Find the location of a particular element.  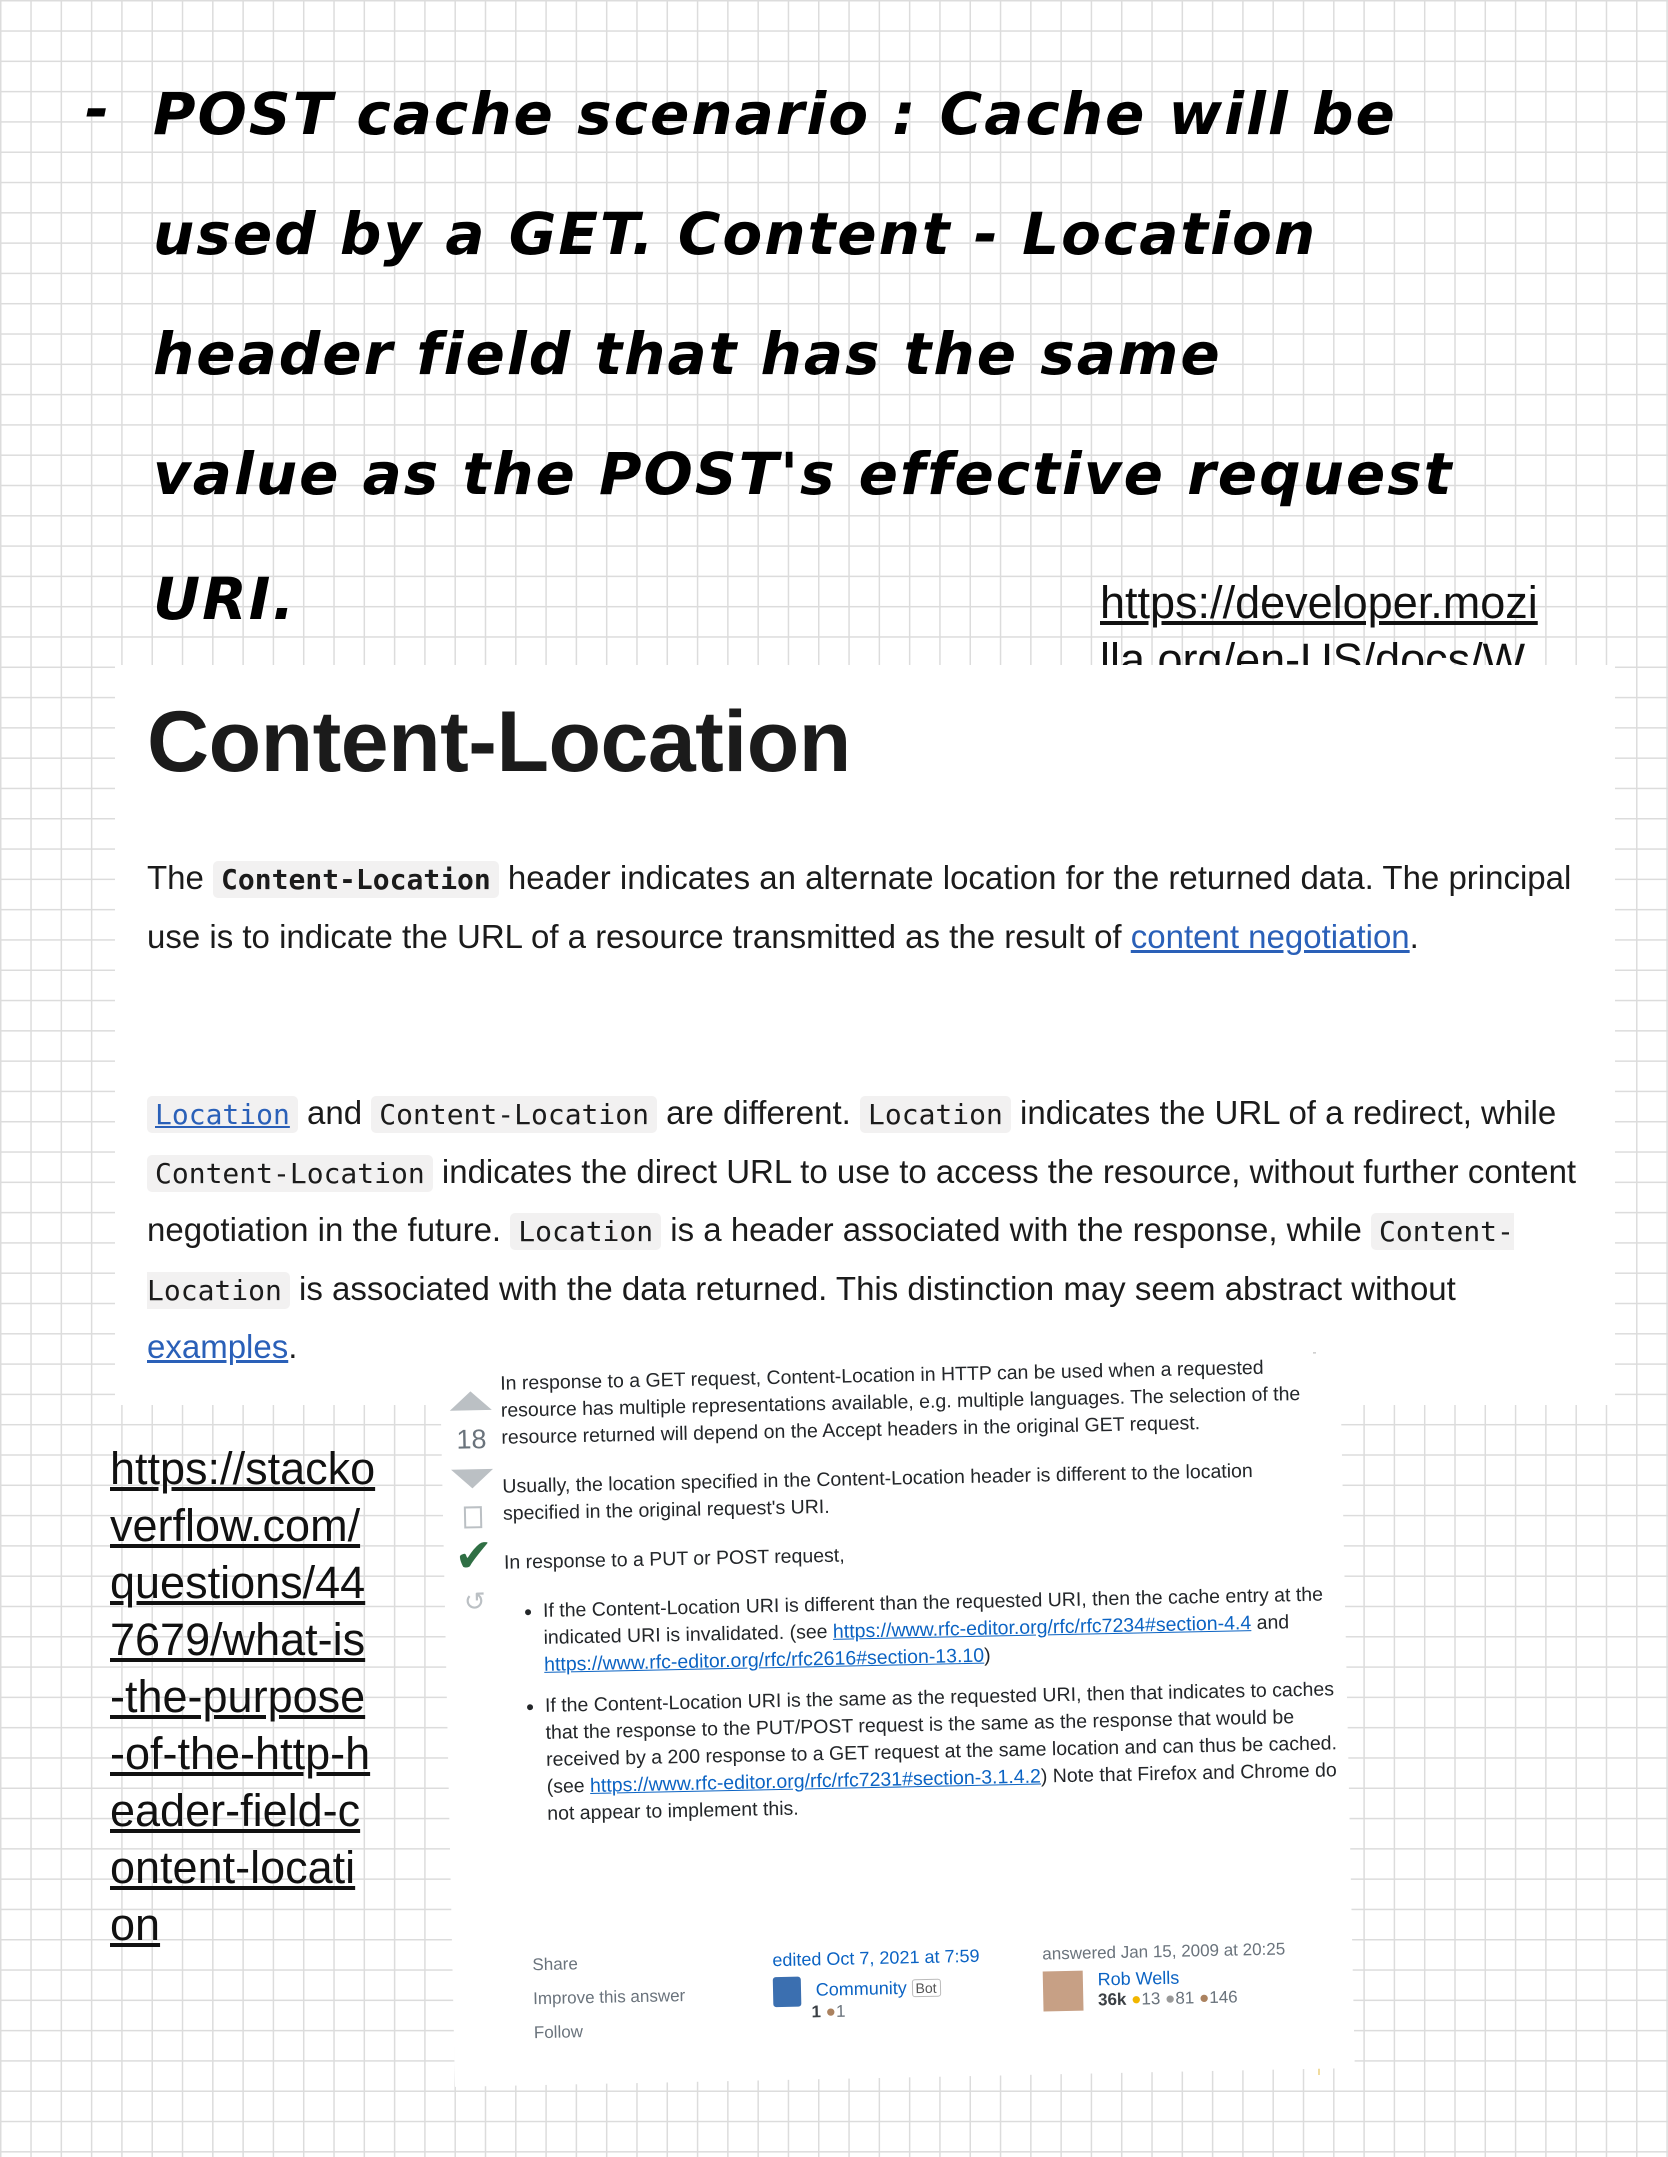

author-name: Rob Wells is located at coordinates (1138, 1979).